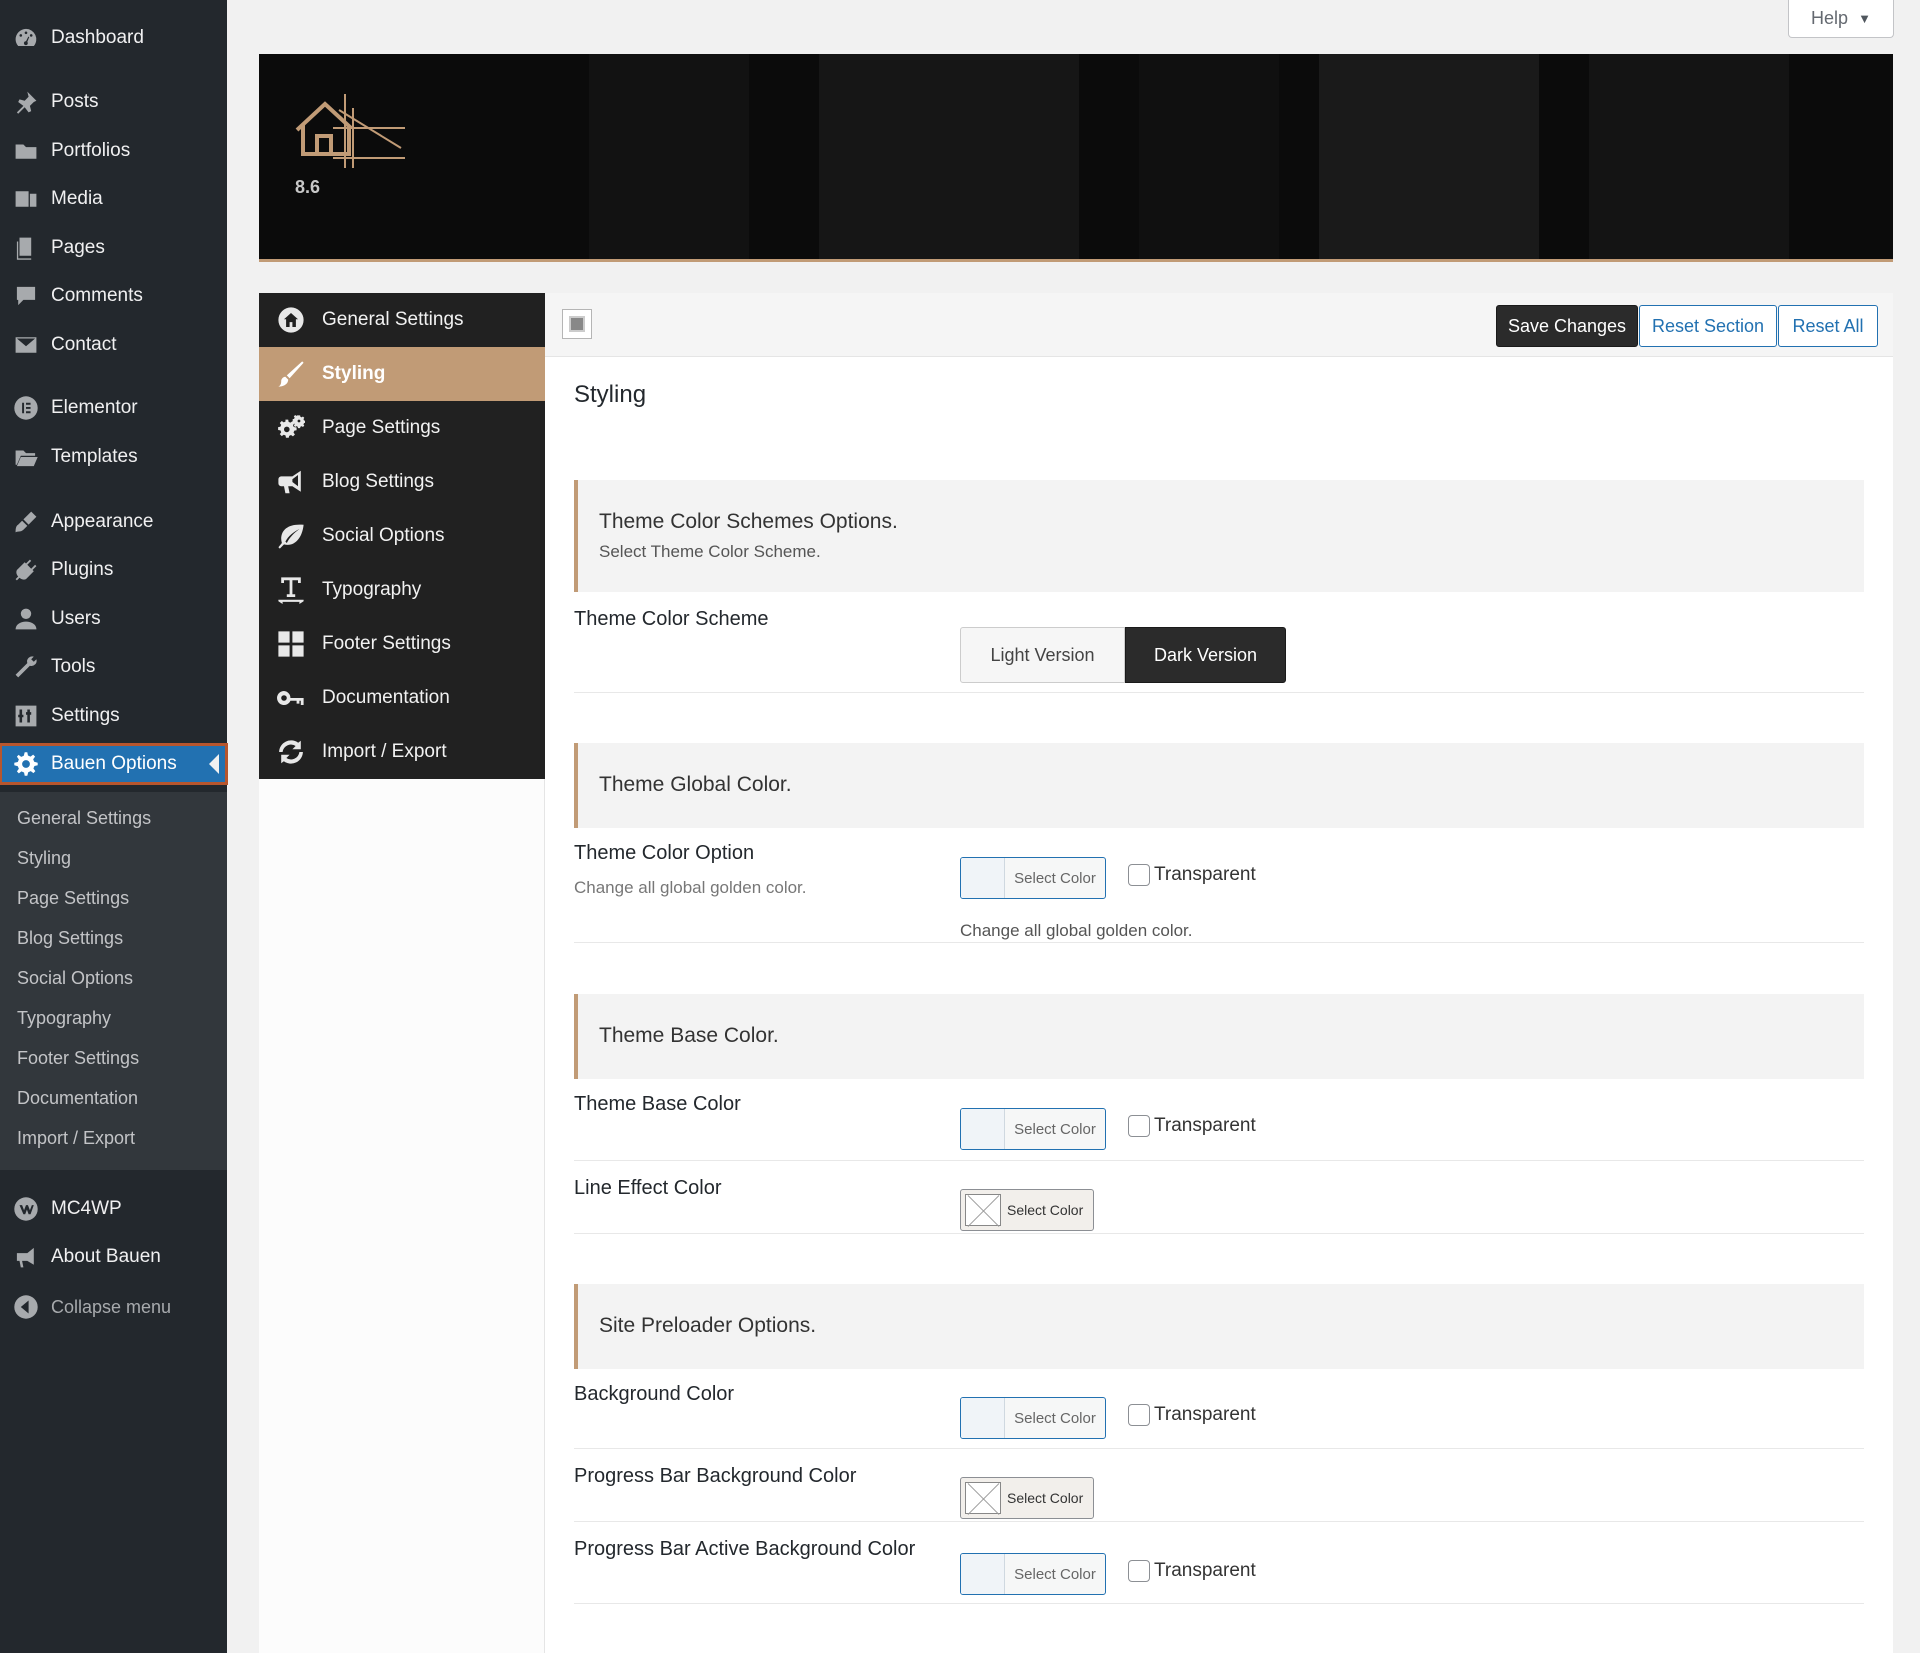 The width and height of the screenshot is (1920, 1653). I want to click on dark-version-button: Dark Version, so click(1205, 655).